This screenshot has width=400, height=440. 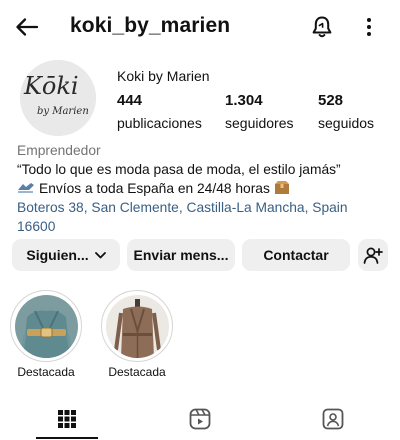 I want to click on tab-tagged, so click(x=332, y=418).